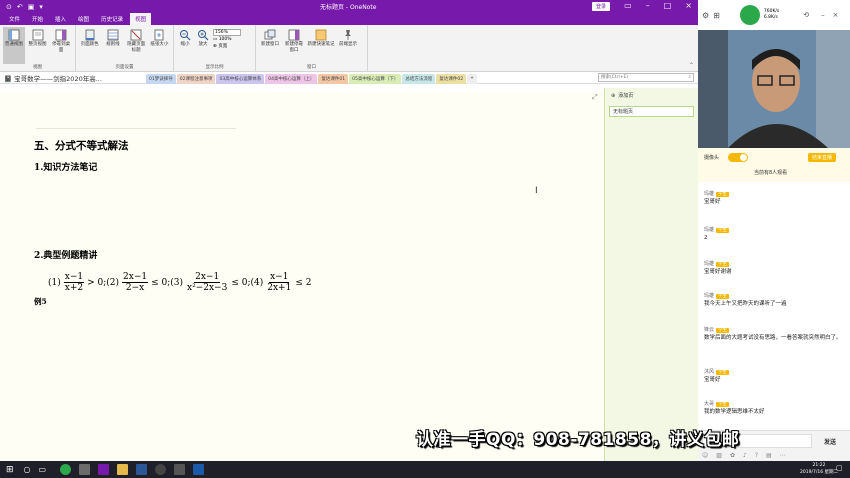 This screenshot has height=478, width=850. What do you see at coordinates (774, 376) in the screenshot?
I see `chat-message: 沐风 学生 宝哥好` at bounding box center [774, 376].